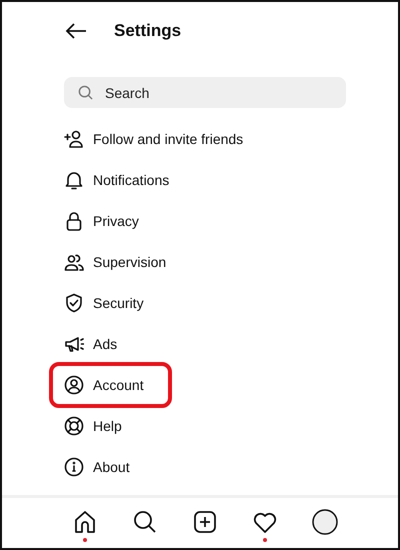  What do you see at coordinates (74, 220) in the screenshot?
I see `lock-icon` at bounding box center [74, 220].